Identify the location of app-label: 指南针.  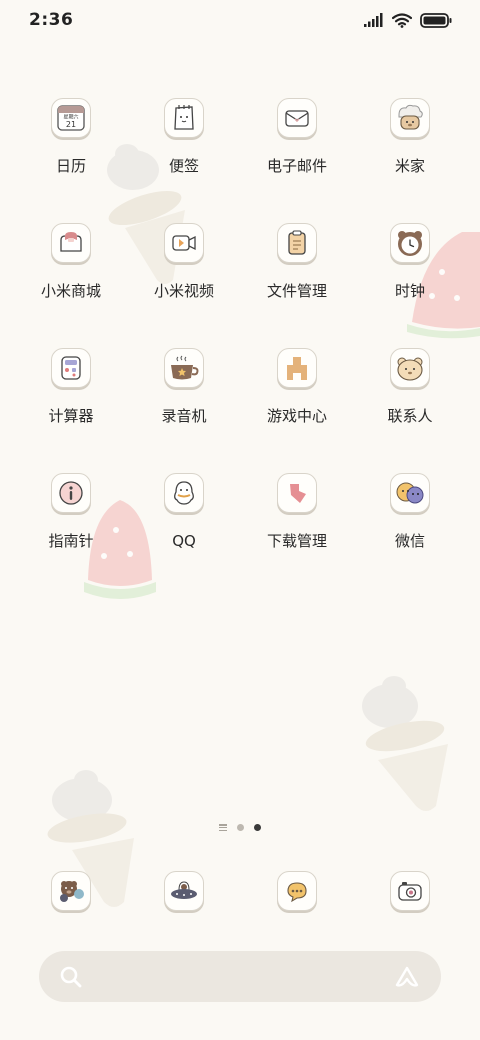
(71, 541).